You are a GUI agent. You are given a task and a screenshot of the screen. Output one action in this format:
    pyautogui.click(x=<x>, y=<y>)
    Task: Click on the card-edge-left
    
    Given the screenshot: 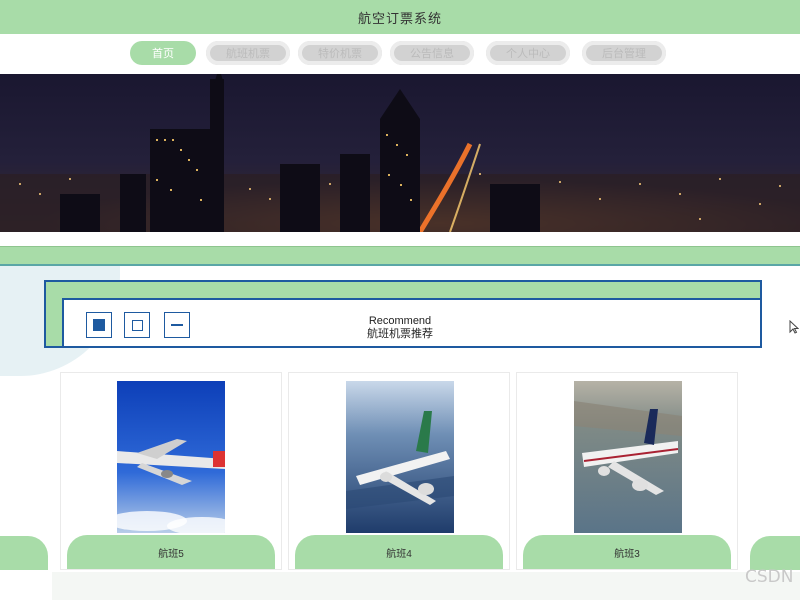 What is the action you would take?
    pyautogui.click(x=24, y=553)
    